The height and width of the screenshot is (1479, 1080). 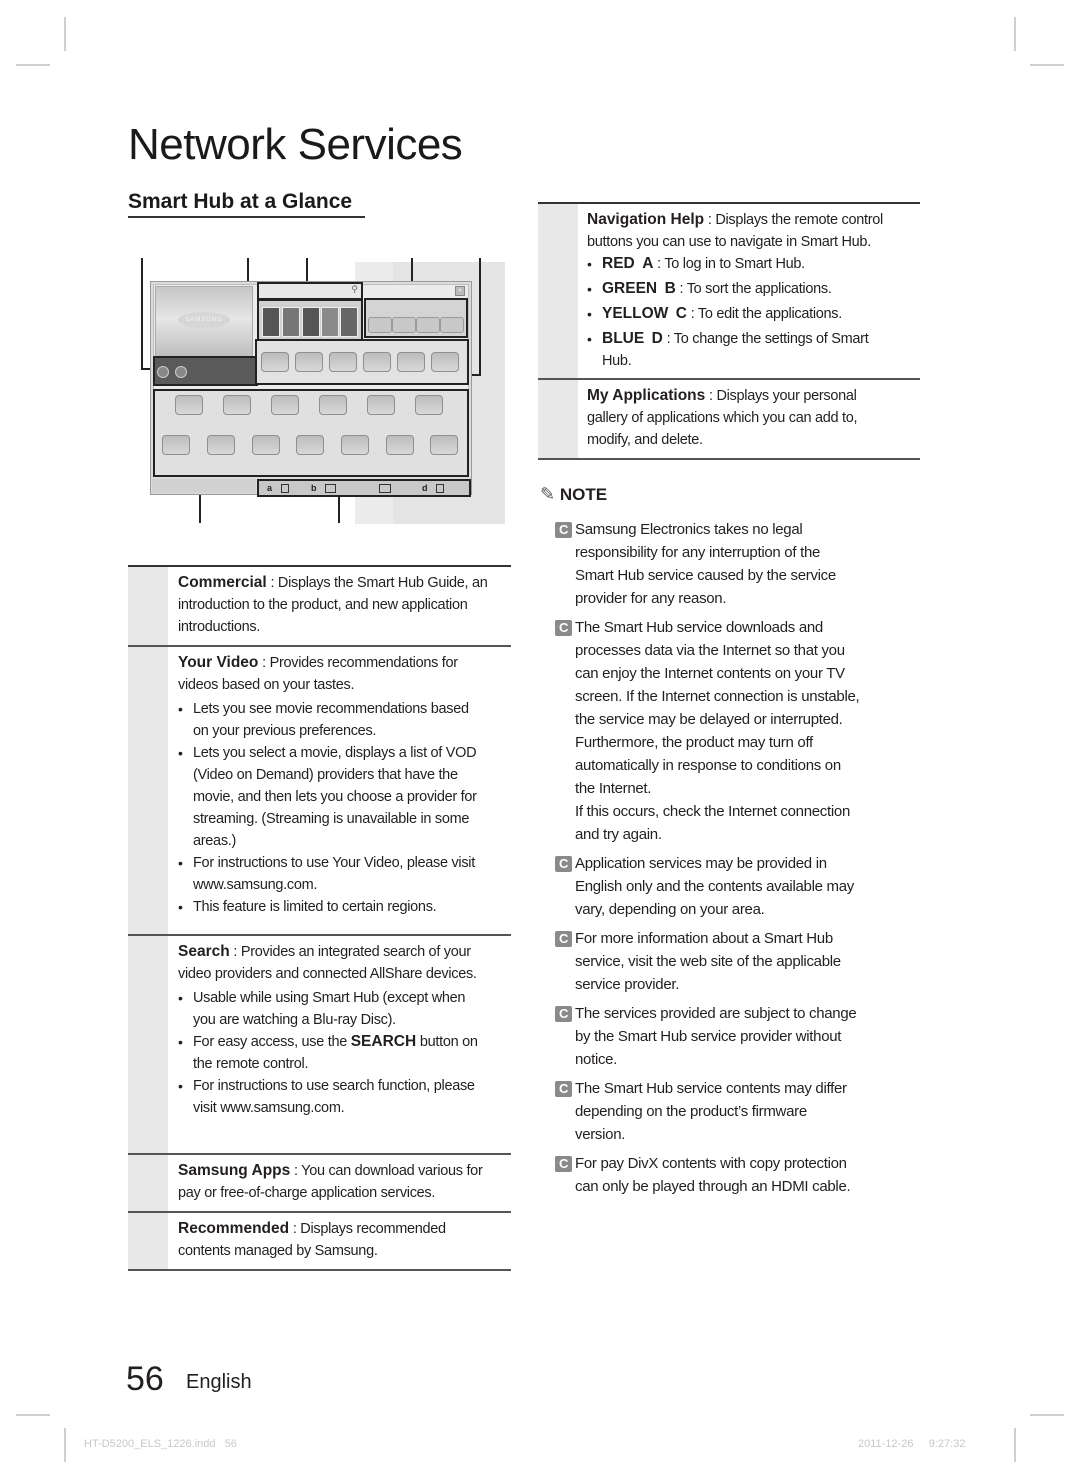 I want to click on bullet-red: RED A : To log in to Smart Hub., so click(x=737, y=264).